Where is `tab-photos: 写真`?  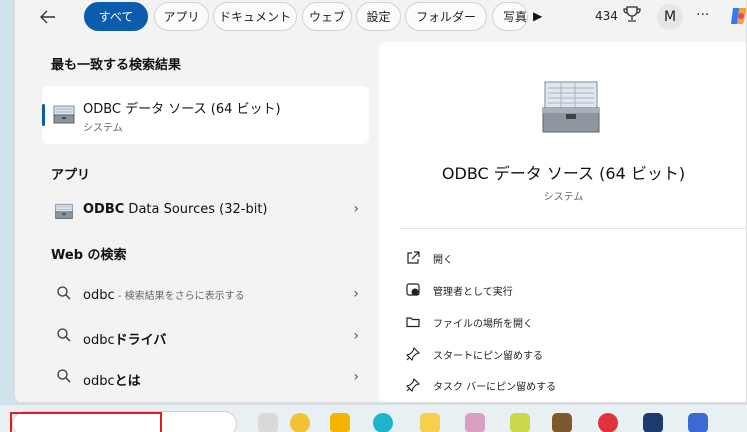
tab-photos: 写真 is located at coordinates (510, 16).